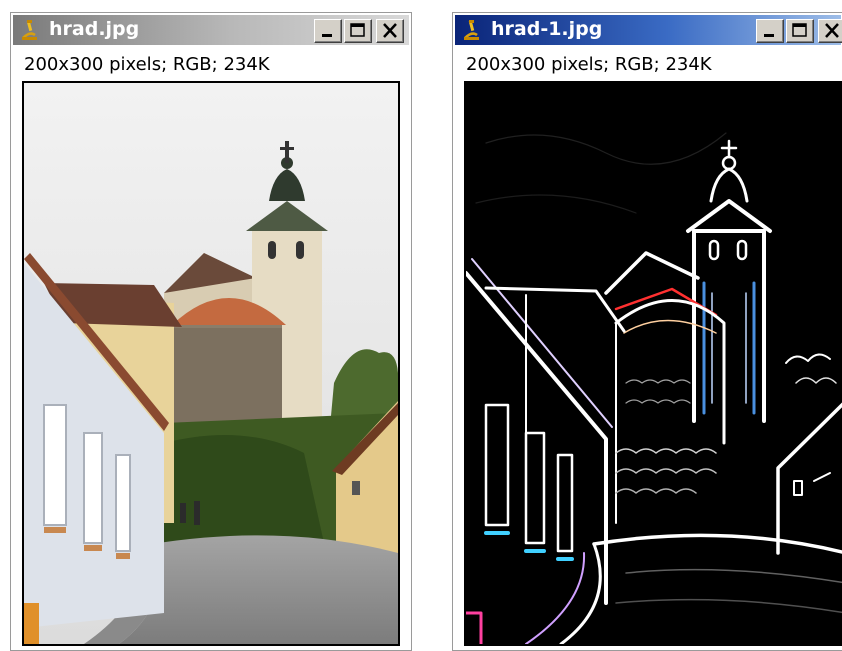 The width and height of the screenshot is (842, 651). Describe the element at coordinates (547, 29) in the screenshot. I see `window-title: hrad-1.jpg` at that location.